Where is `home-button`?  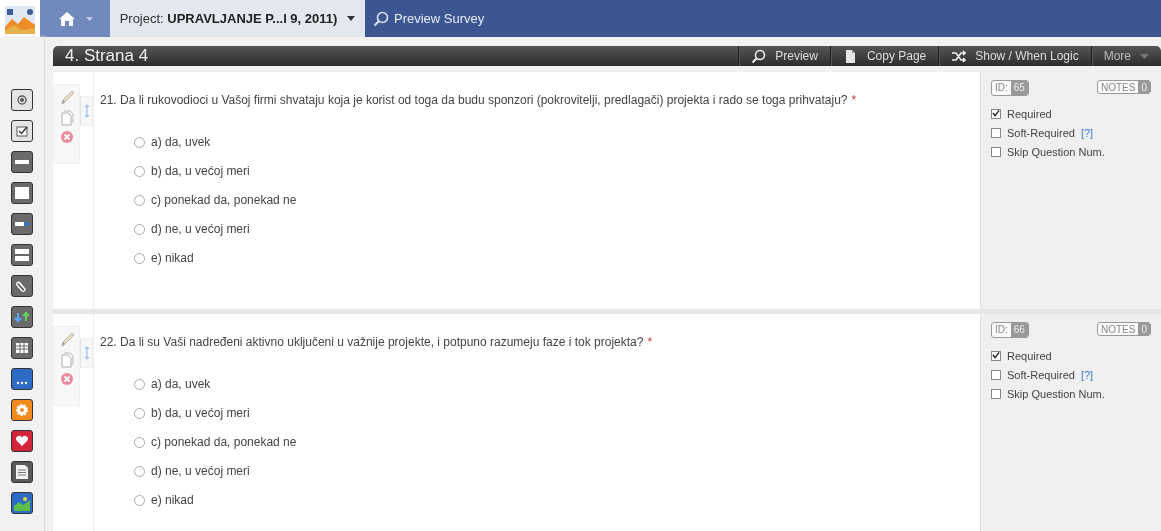
home-button is located at coordinates (75, 18).